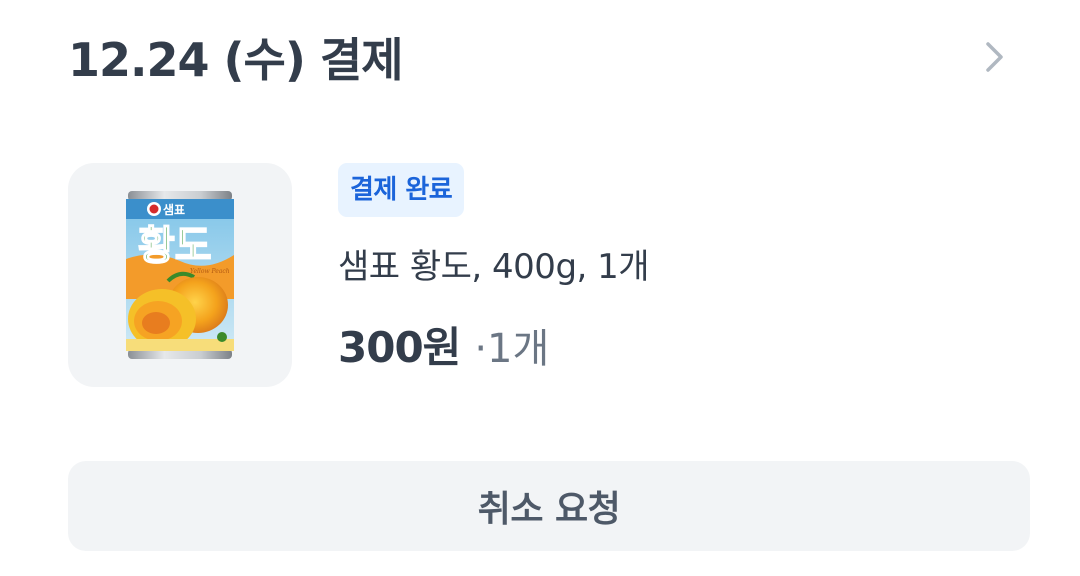  I want to click on item-quantity: ·1개, so click(512, 349).